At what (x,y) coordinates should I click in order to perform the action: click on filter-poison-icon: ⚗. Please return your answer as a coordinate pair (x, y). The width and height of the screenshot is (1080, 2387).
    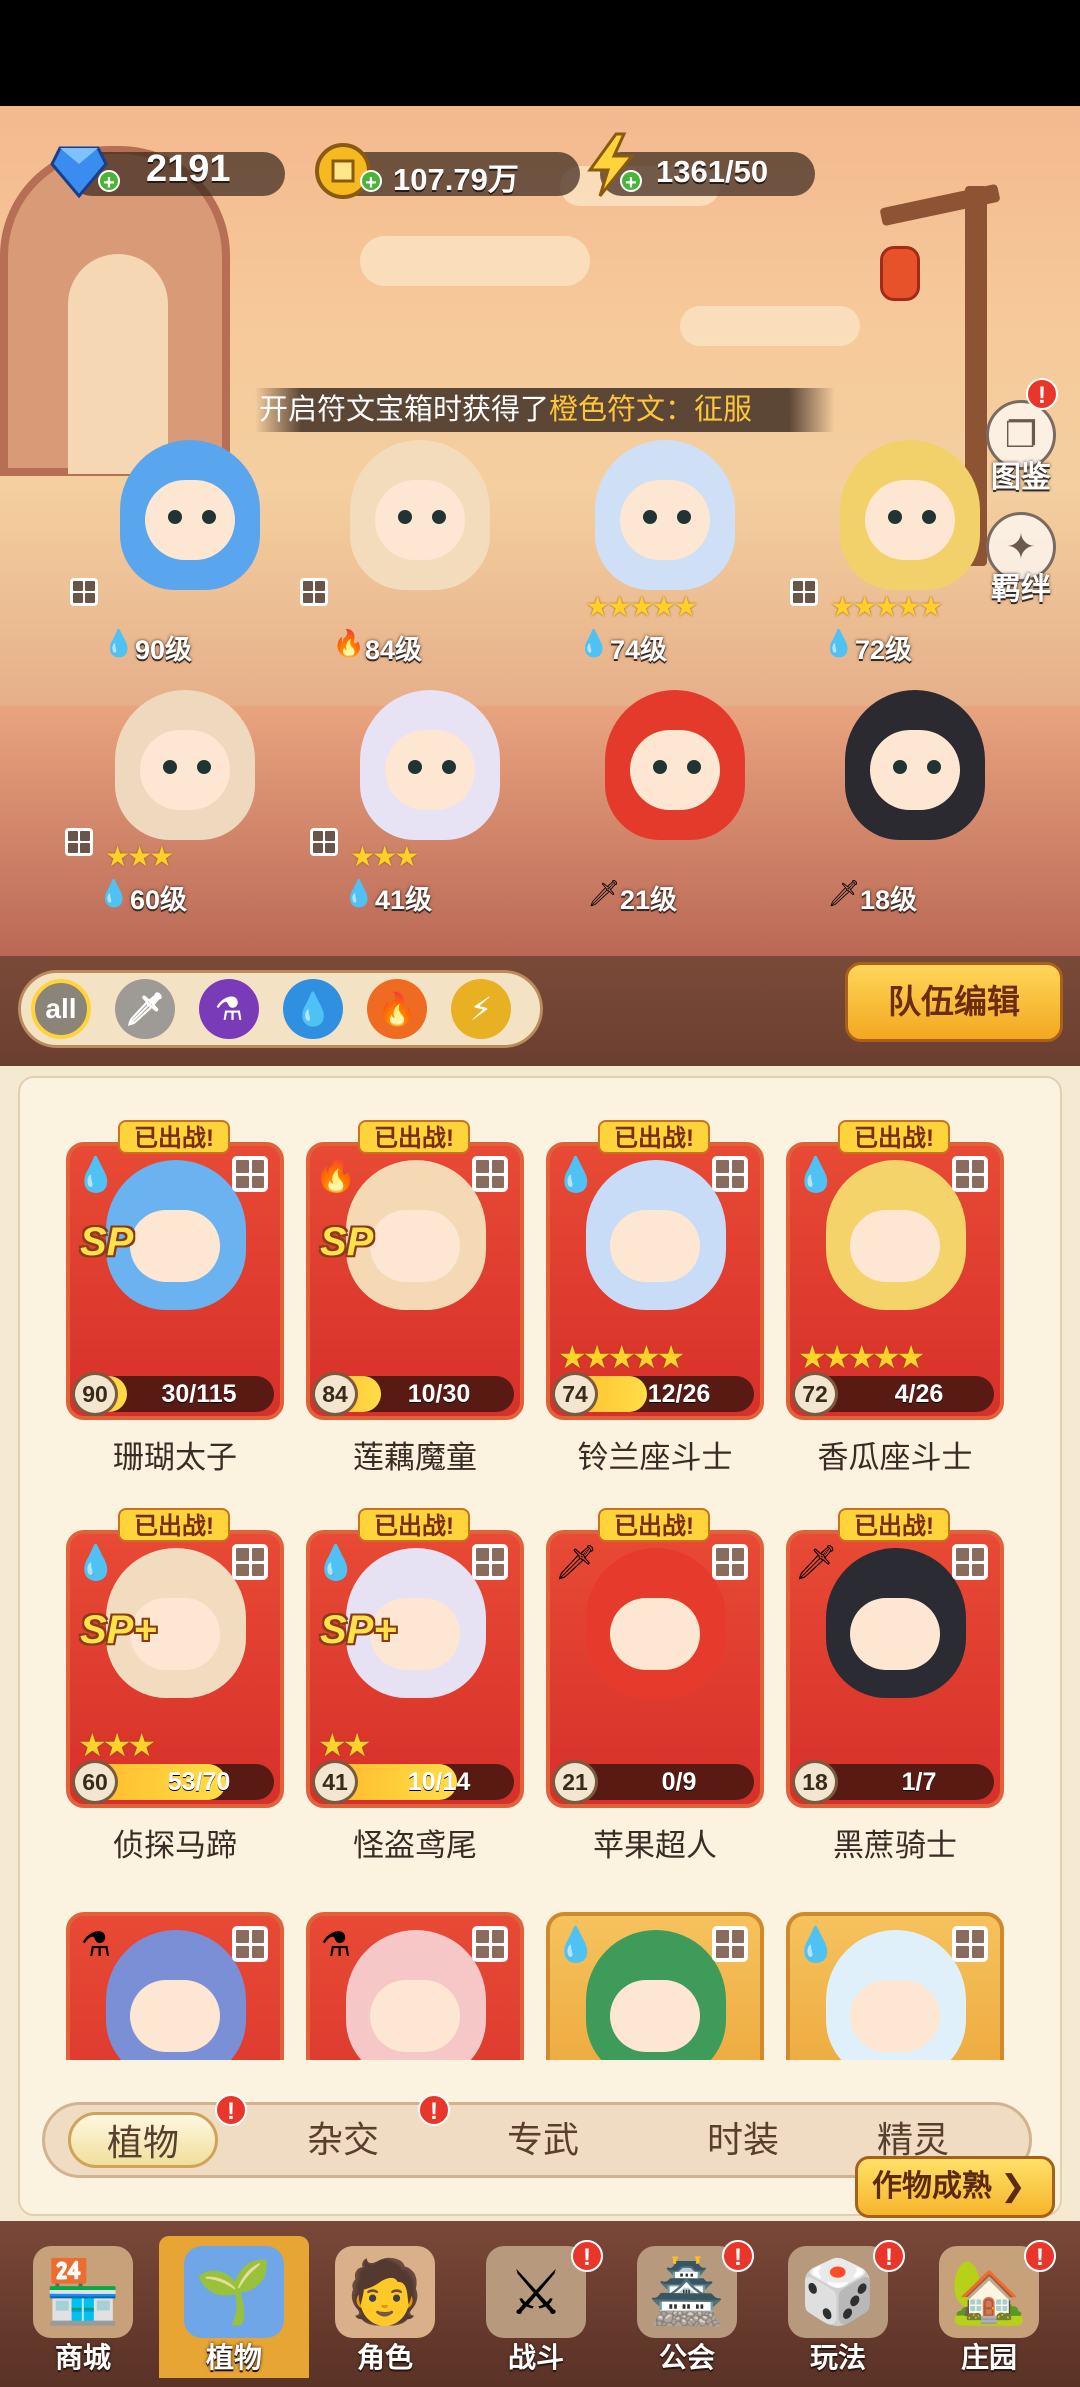
    Looking at the image, I should click on (229, 1009).